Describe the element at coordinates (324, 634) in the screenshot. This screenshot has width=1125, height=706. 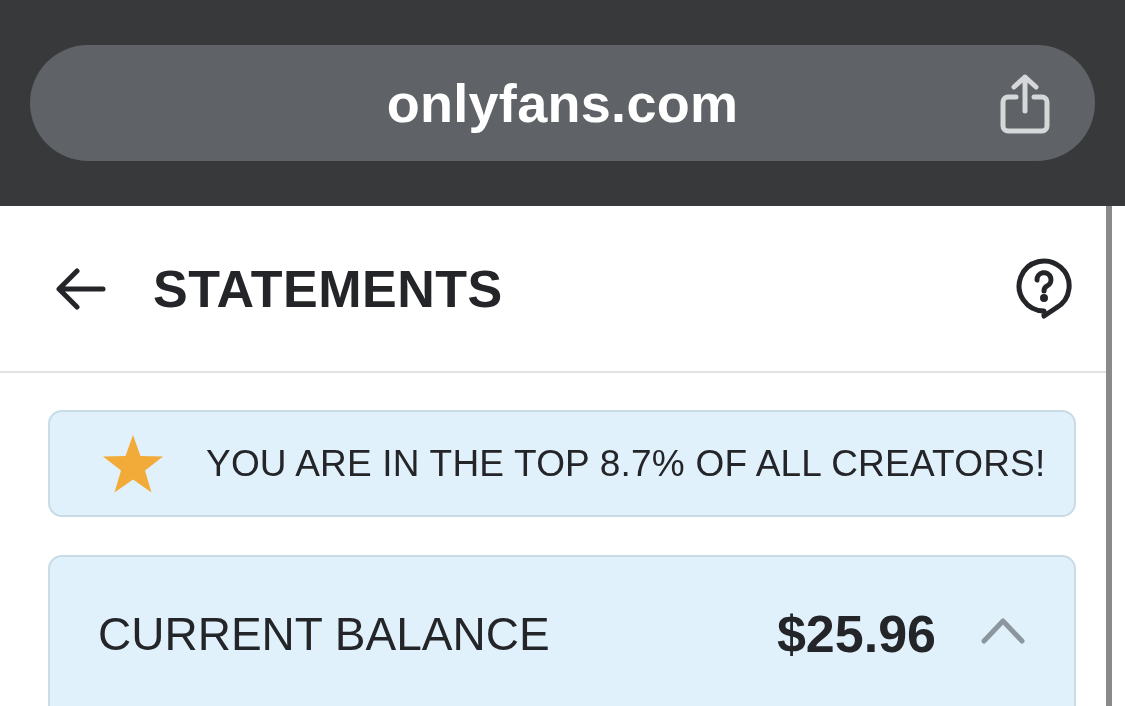
I see `balance-label: CURRENT BALANCE` at that location.